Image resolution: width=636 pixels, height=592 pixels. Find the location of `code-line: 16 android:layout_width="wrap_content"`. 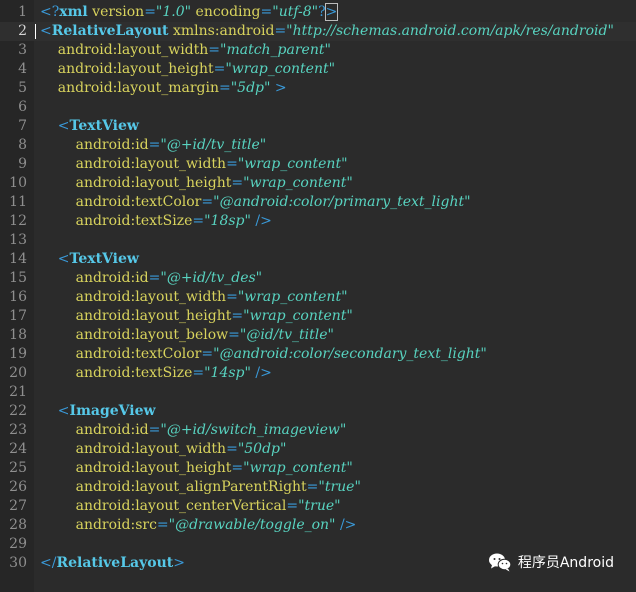

code-line: 16 android:layout_width="wrap_content" is located at coordinates (318, 297).